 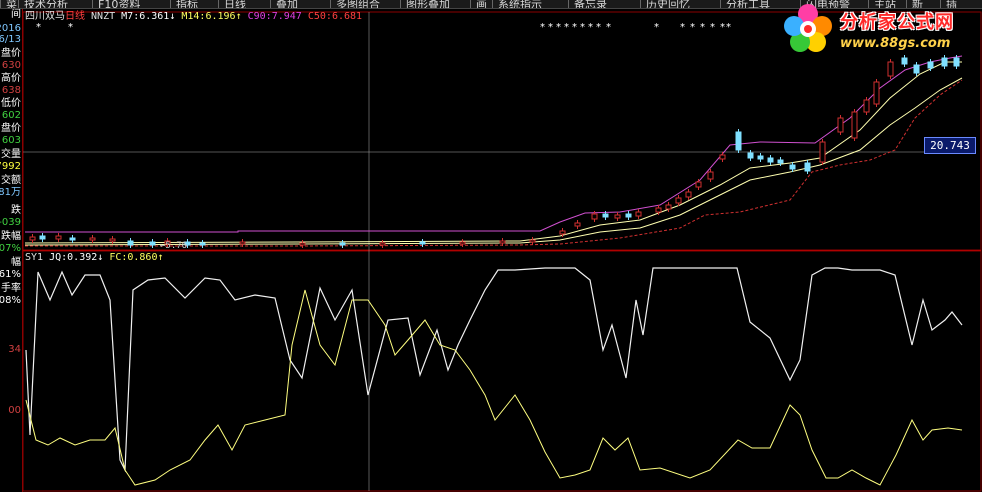 I want to click on m14-value: 6.196↑, so click(x=223, y=16).